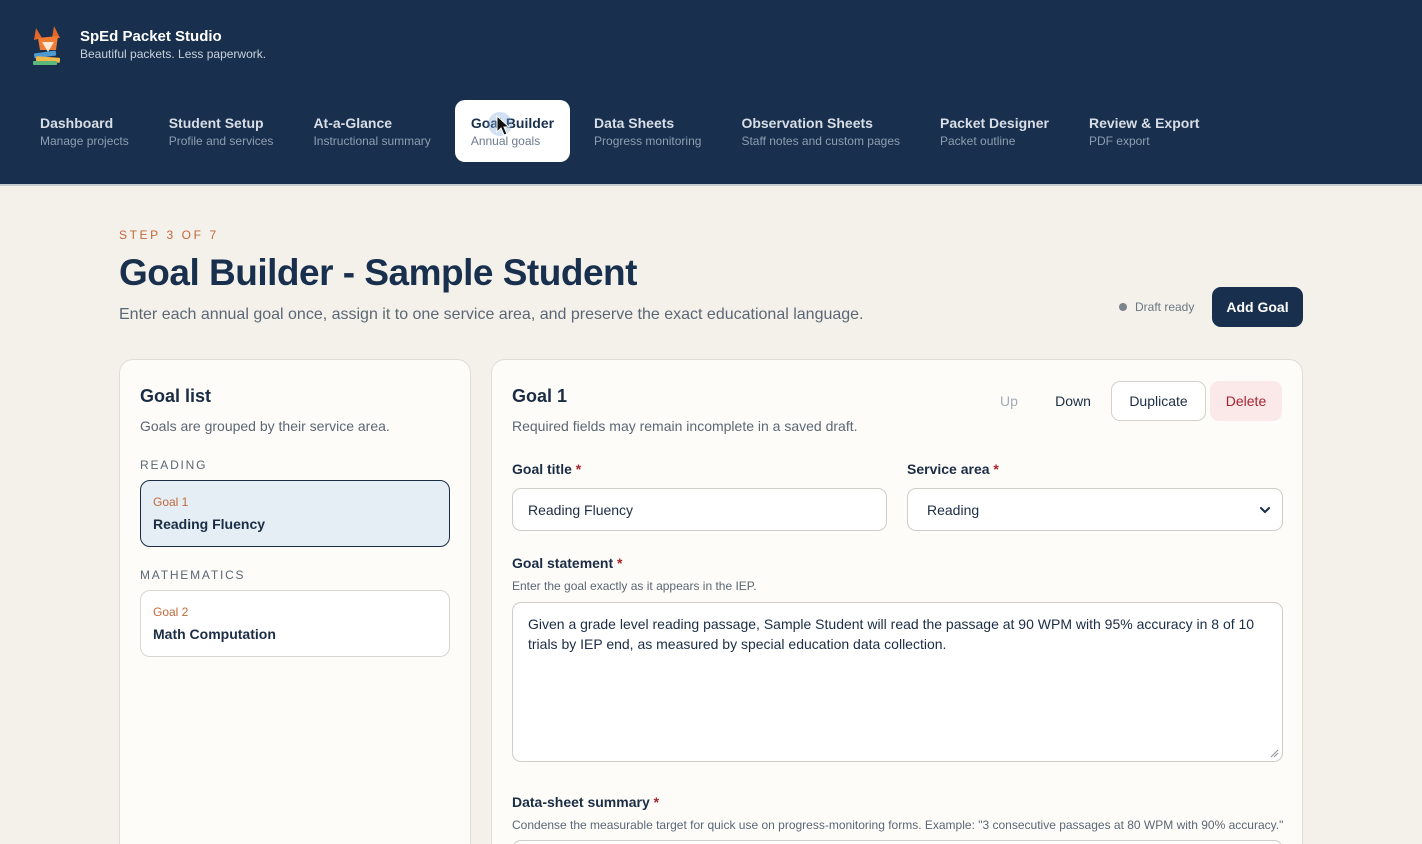 This screenshot has width=1422, height=844. I want to click on page-title: Goal Builder - Sample Student, so click(378, 272).